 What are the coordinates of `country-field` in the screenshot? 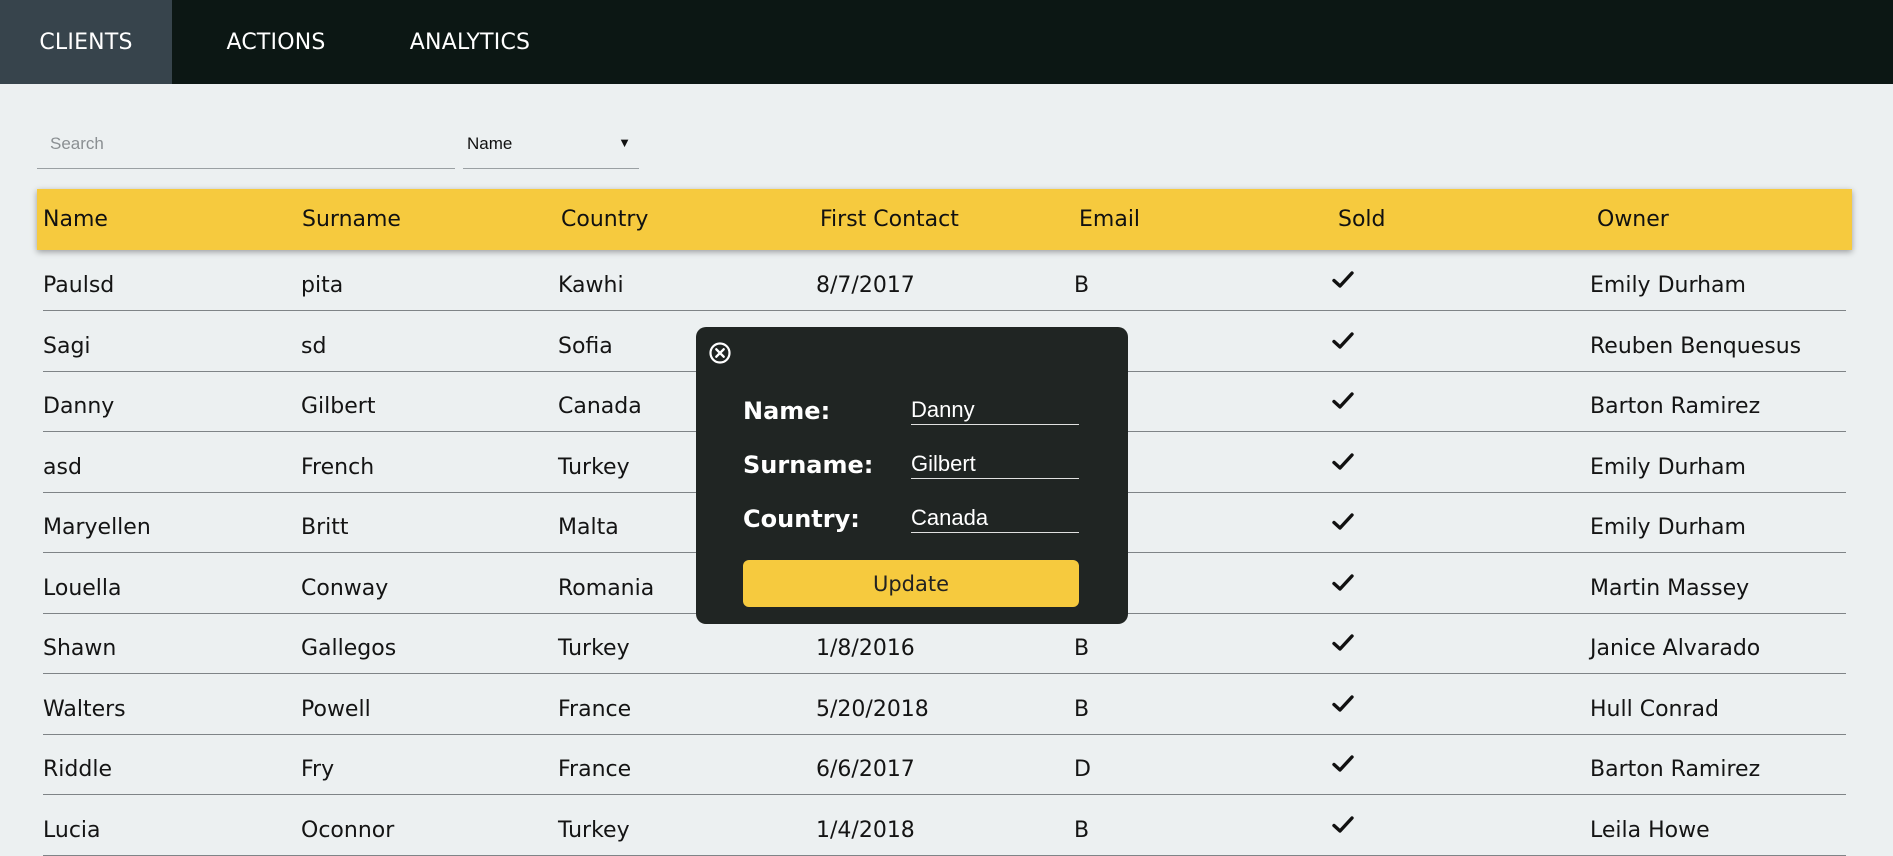 It's located at (995, 518).